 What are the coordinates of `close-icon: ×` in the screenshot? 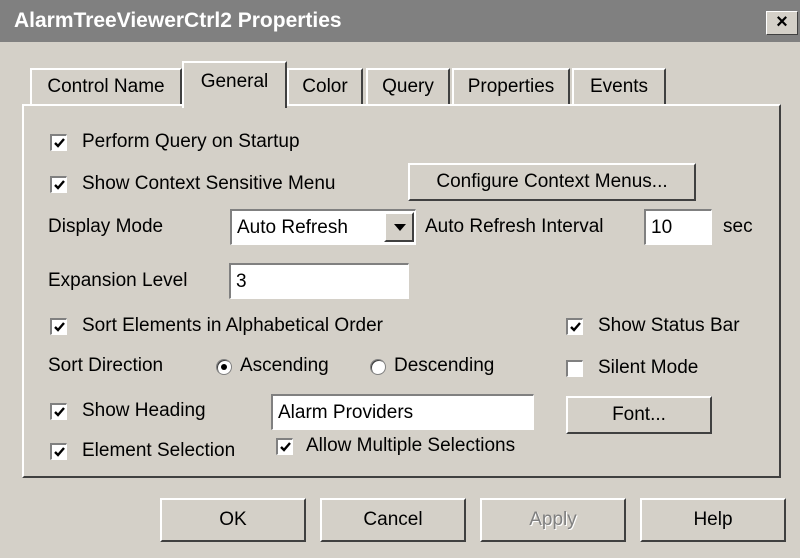 It's located at (782, 22).